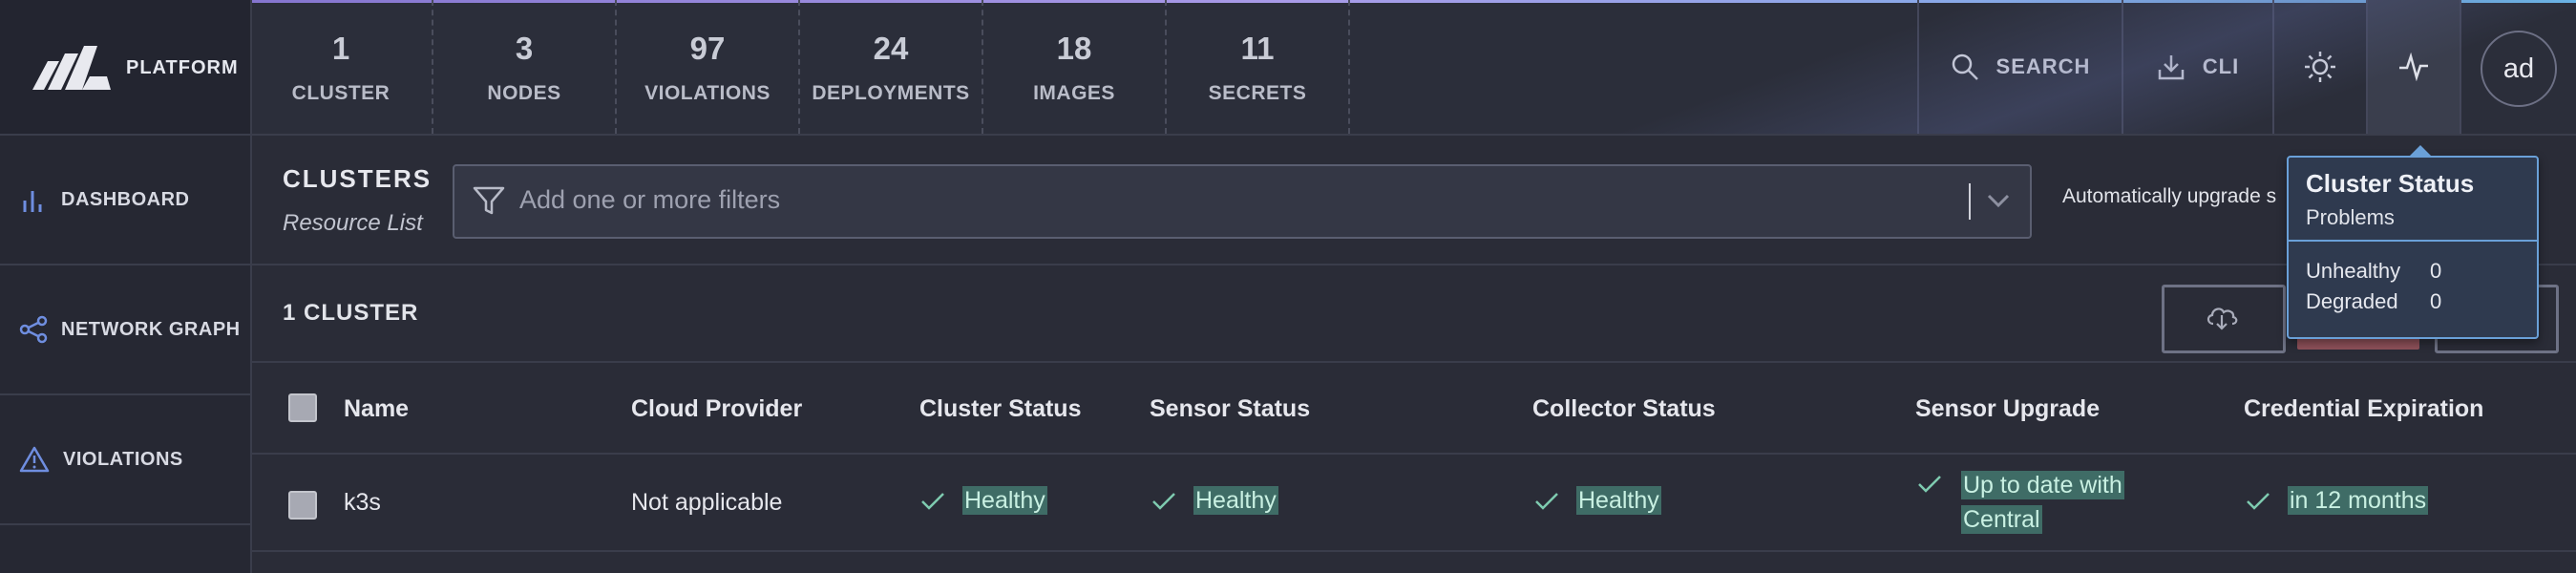 The height and width of the screenshot is (573, 2576). Describe the element at coordinates (341, 93) in the screenshot. I see `summary-label: CLUSTER` at that location.